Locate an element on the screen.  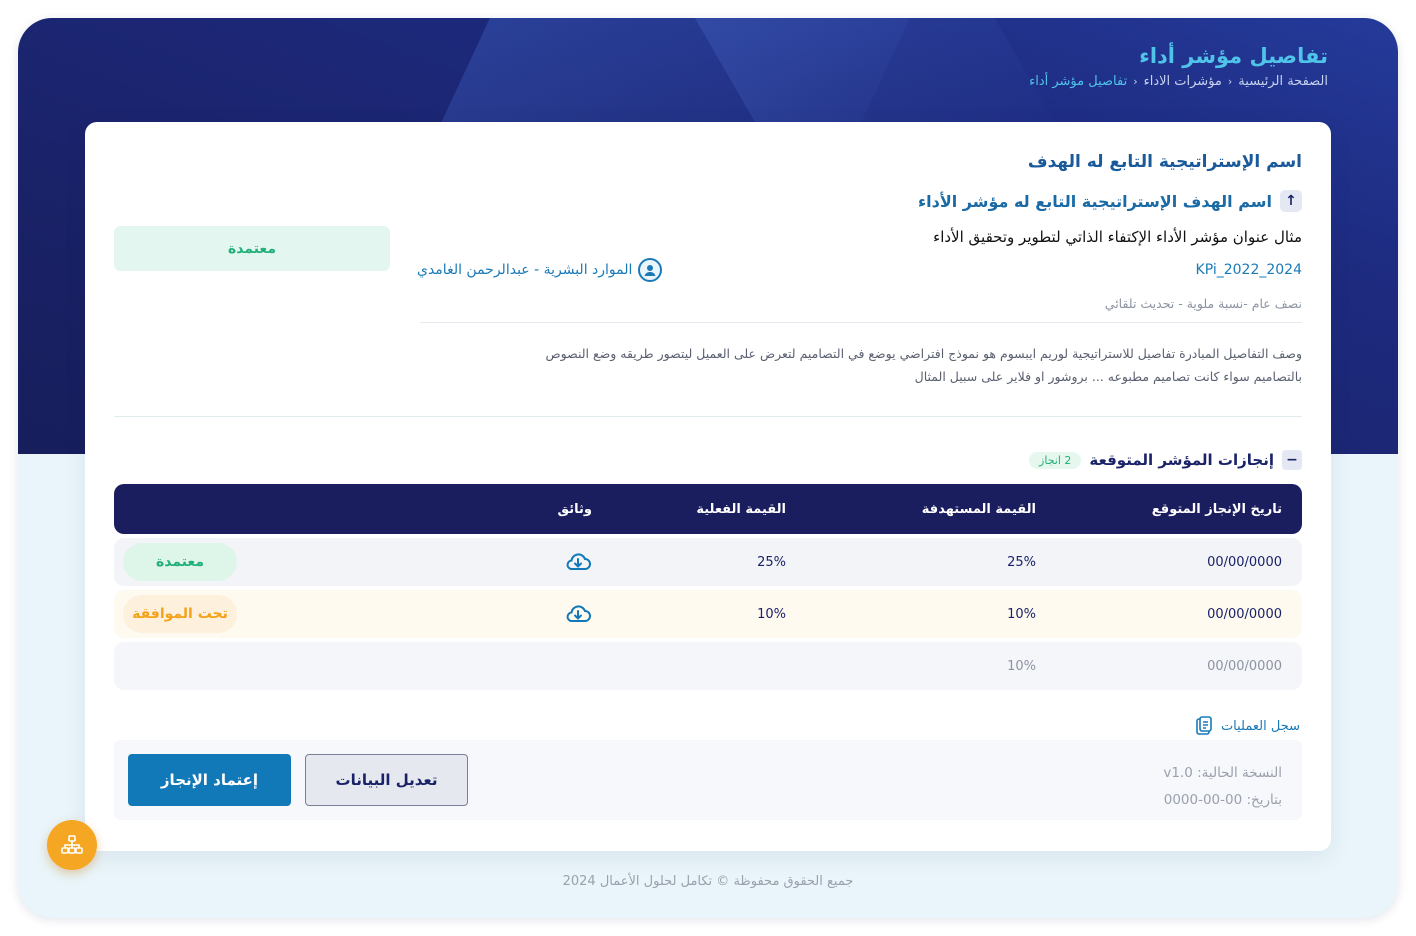
page-title: تفاصيل مؤشر أداء is located at coordinates (1233, 56).